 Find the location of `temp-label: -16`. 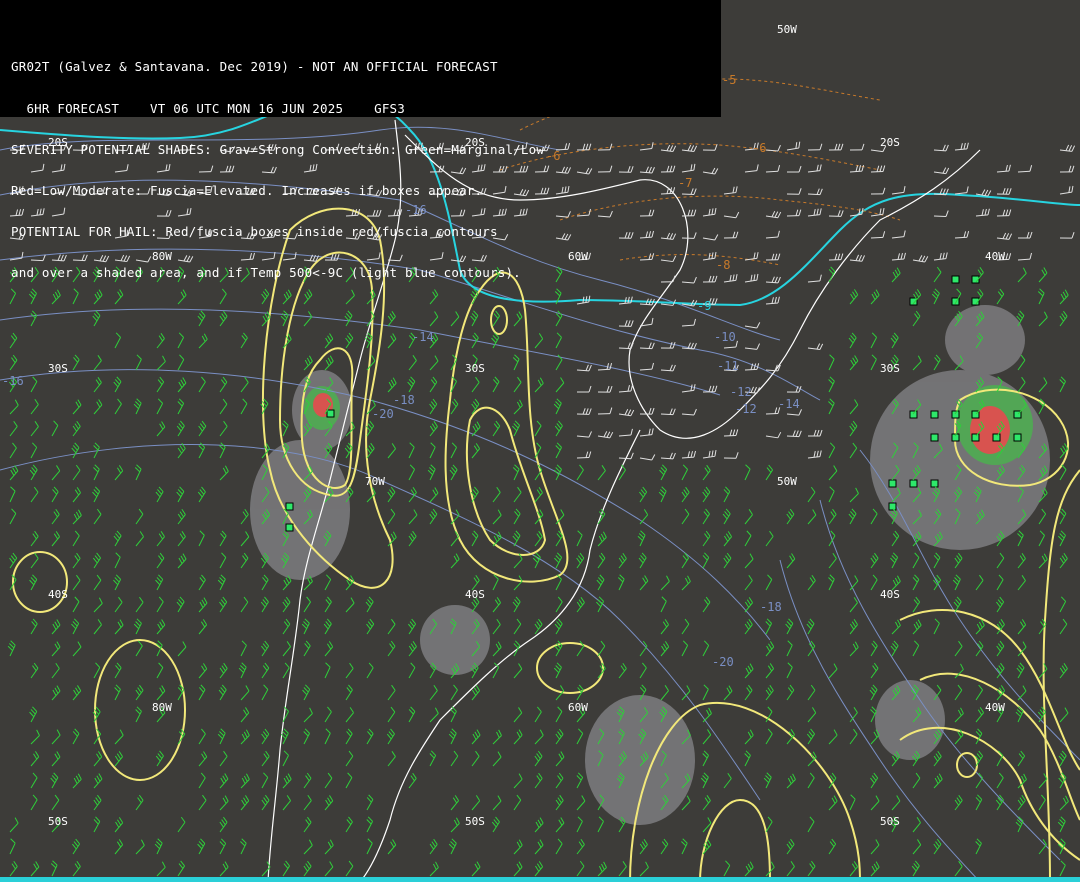

temp-label: -16 is located at coordinates (13, 381).